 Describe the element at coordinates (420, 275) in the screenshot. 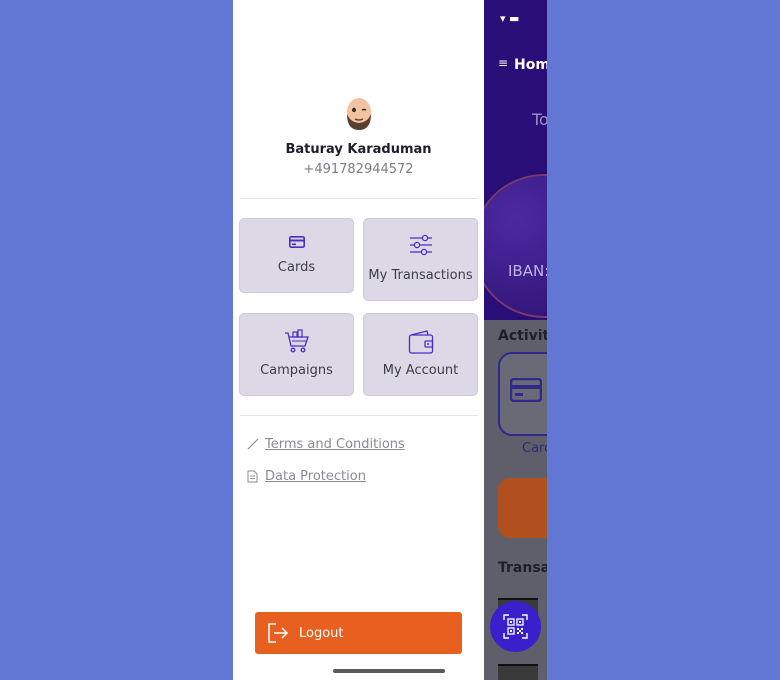

I see `my-transactions-tile-label: My Transactions` at that location.